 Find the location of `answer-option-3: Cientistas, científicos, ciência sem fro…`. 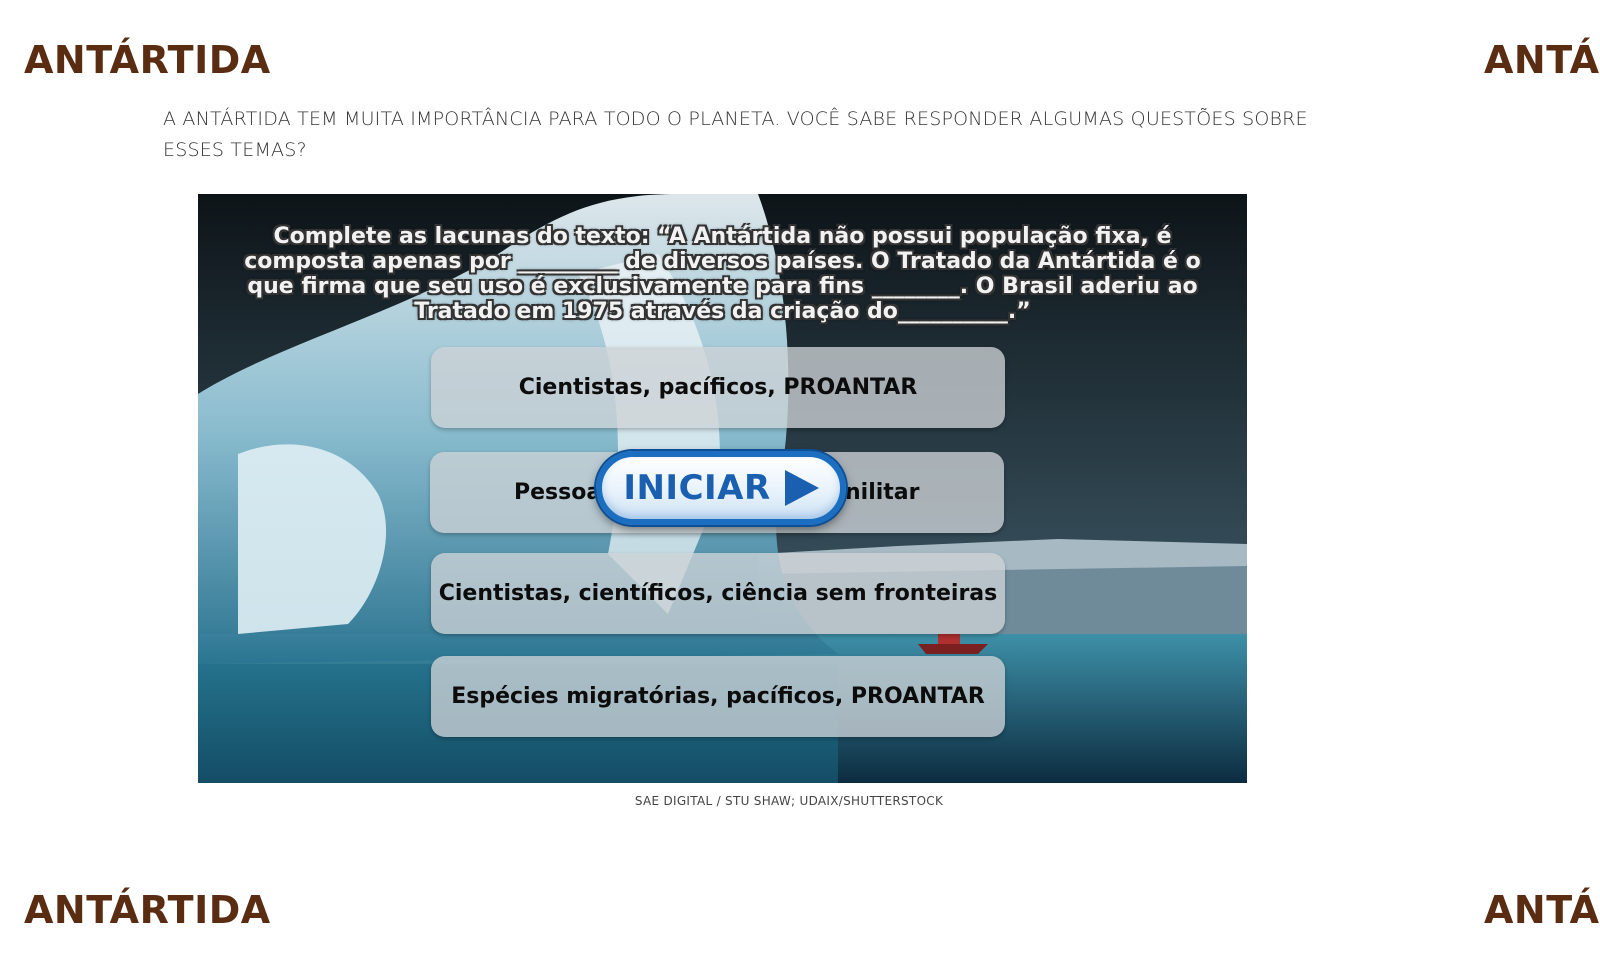

answer-option-3: Cientistas, científicos, ciência sem fro… is located at coordinates (718, 593).